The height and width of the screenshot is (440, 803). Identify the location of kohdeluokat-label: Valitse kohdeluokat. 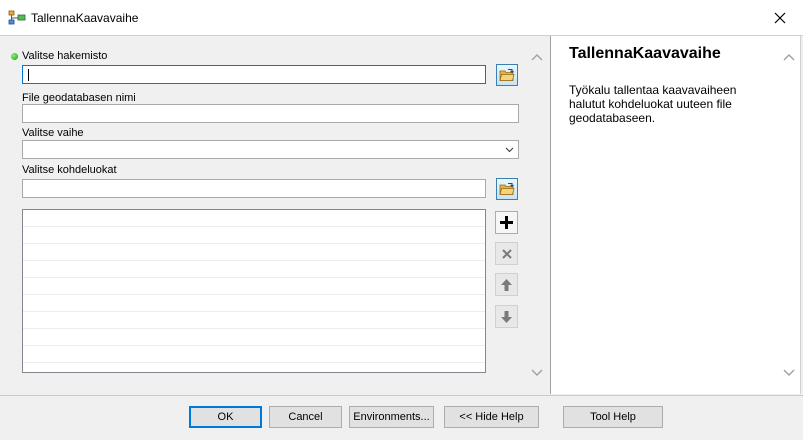
(69, 170).